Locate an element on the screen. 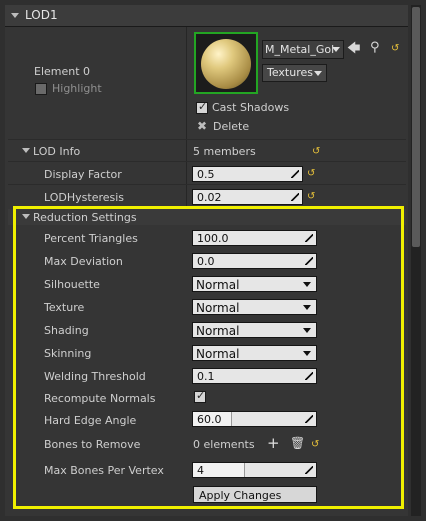 The image size is (426, 521). max-bones-per-vertex-value: 4 is located at coordinates (200, 470).